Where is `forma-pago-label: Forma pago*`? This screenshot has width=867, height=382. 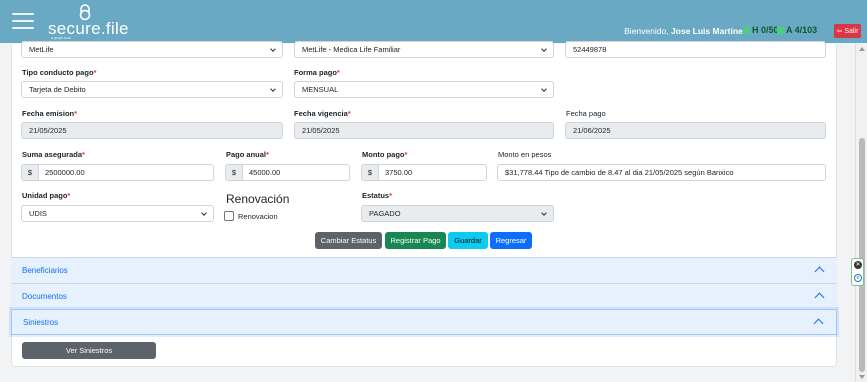
forma-pago-label: Forma pago* is located at coordinates (317, 72).